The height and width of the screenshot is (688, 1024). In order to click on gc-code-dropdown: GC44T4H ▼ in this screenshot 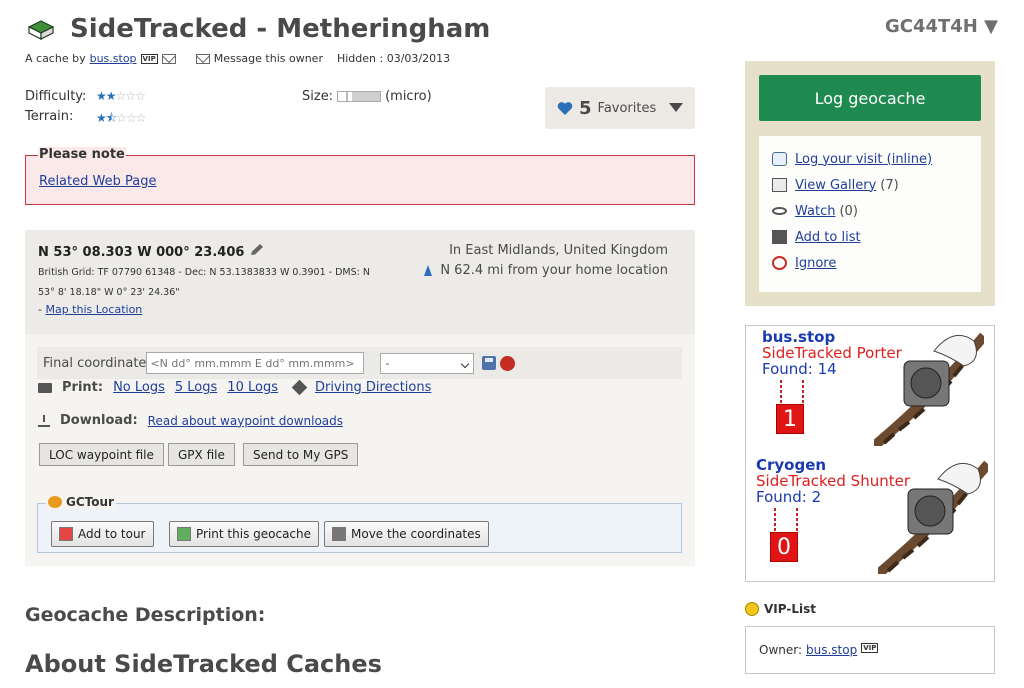, I will do `click(941, 26)`.